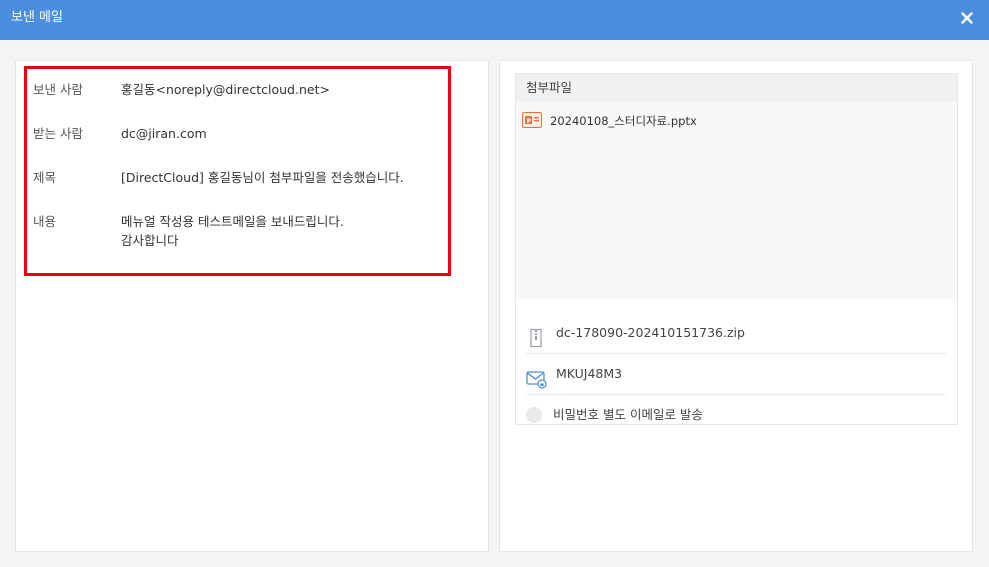 The width and height of the screenshot is (989, 567). I want to click on attachment-header: 첨부파일, so click(736, 88).